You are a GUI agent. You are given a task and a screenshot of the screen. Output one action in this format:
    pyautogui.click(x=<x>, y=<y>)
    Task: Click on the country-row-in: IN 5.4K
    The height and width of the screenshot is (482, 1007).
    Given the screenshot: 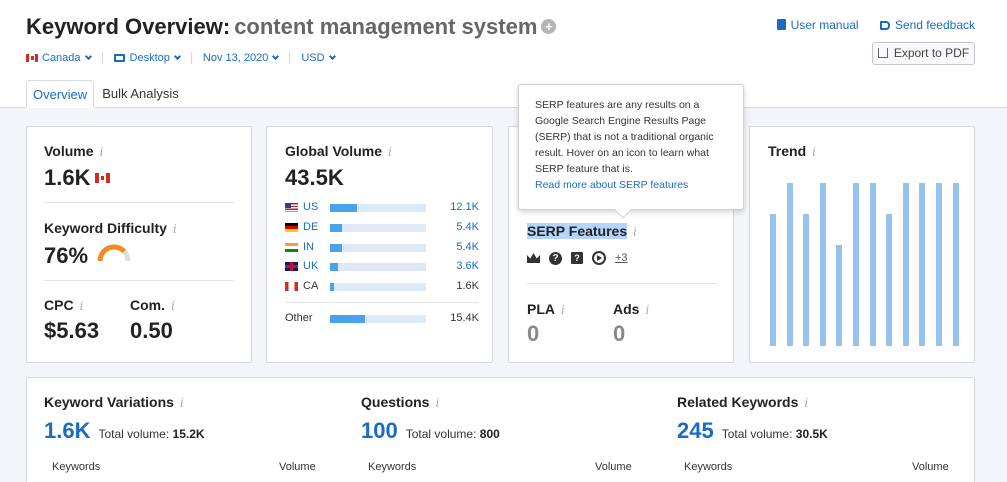 What is the action you would take?
    pyautogui.click(x=382, y=248)
    